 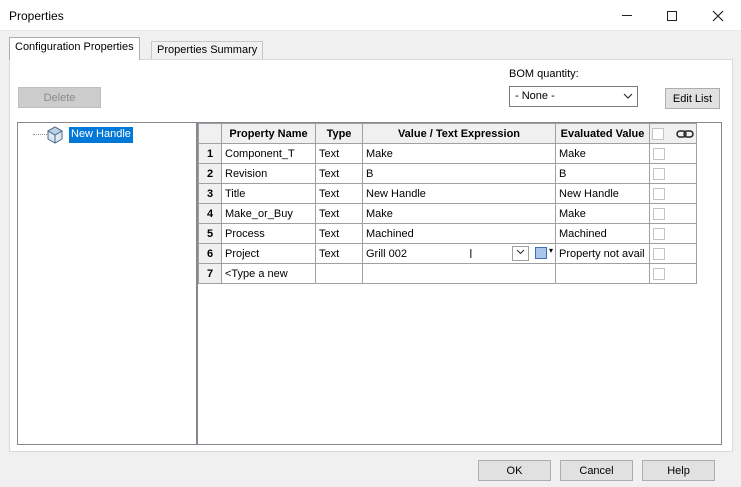 I want to click on part-icon, so click(x=55, y=135).